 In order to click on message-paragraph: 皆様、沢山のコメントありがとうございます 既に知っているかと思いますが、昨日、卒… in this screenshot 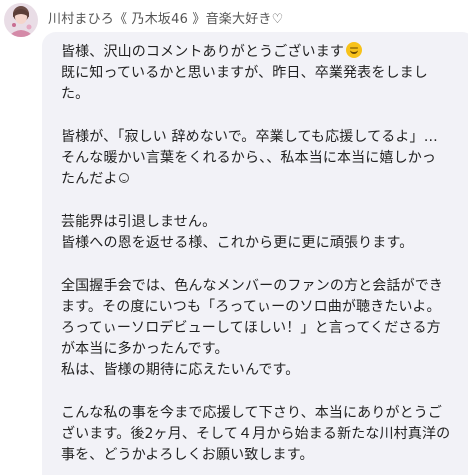, I will do `click(264, 73)`.